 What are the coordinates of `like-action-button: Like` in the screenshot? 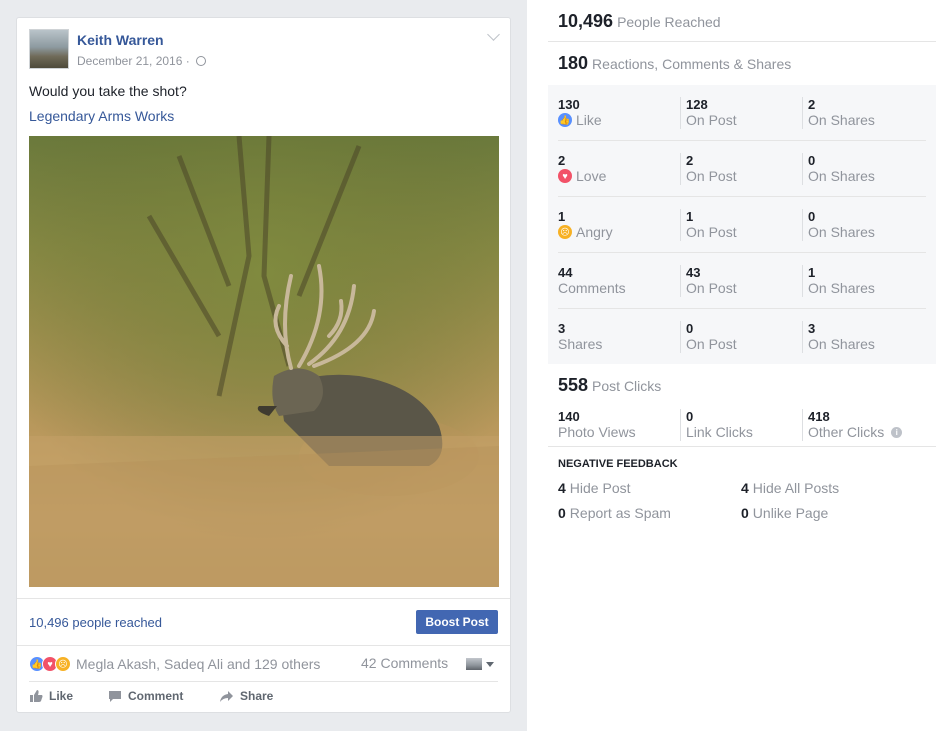 It's located at (51, 696).